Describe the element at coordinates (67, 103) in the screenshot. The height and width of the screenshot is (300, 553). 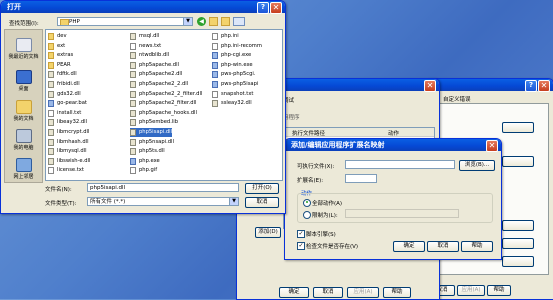
I see `file-item: go-pear.bat` at that location.